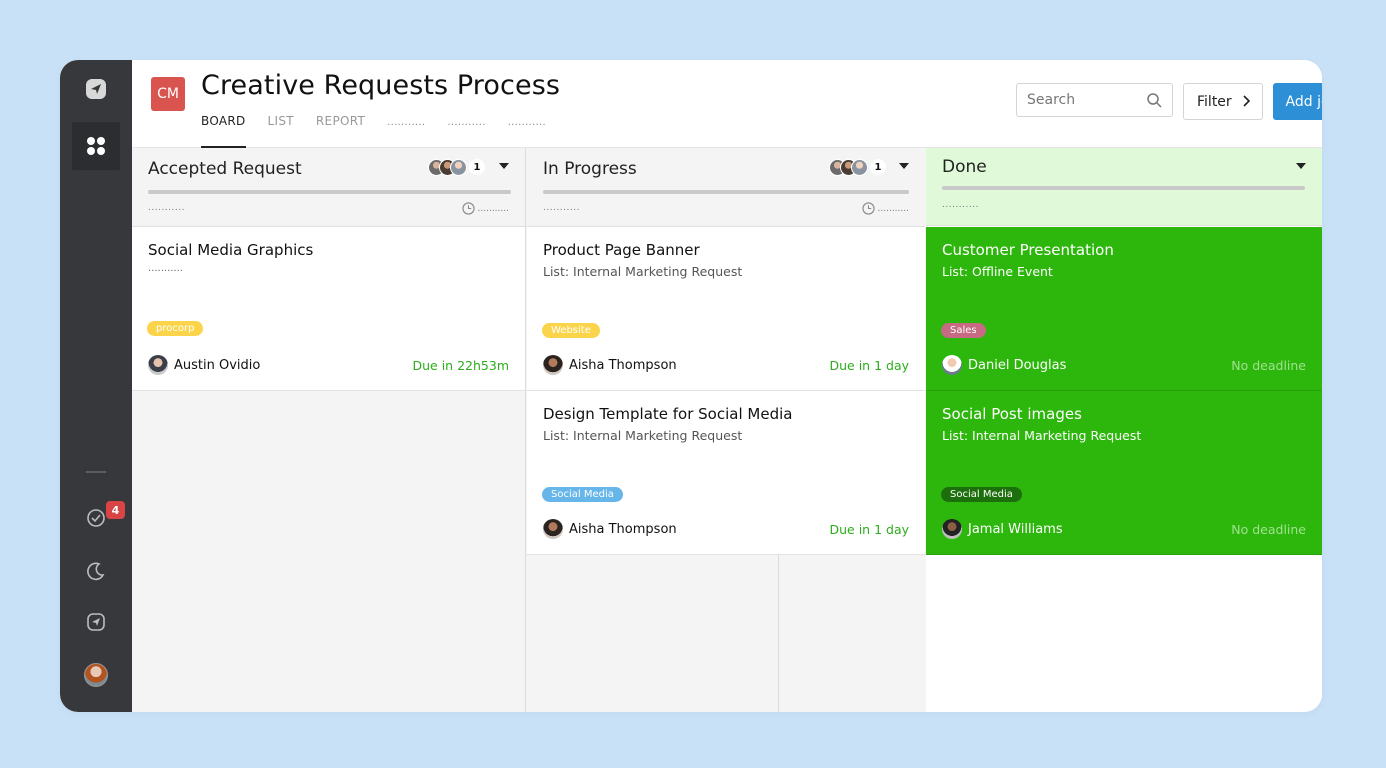 This screenshot has height=768, width=1386. I want to click on card-title: Social Post images, so click(1012, 414).